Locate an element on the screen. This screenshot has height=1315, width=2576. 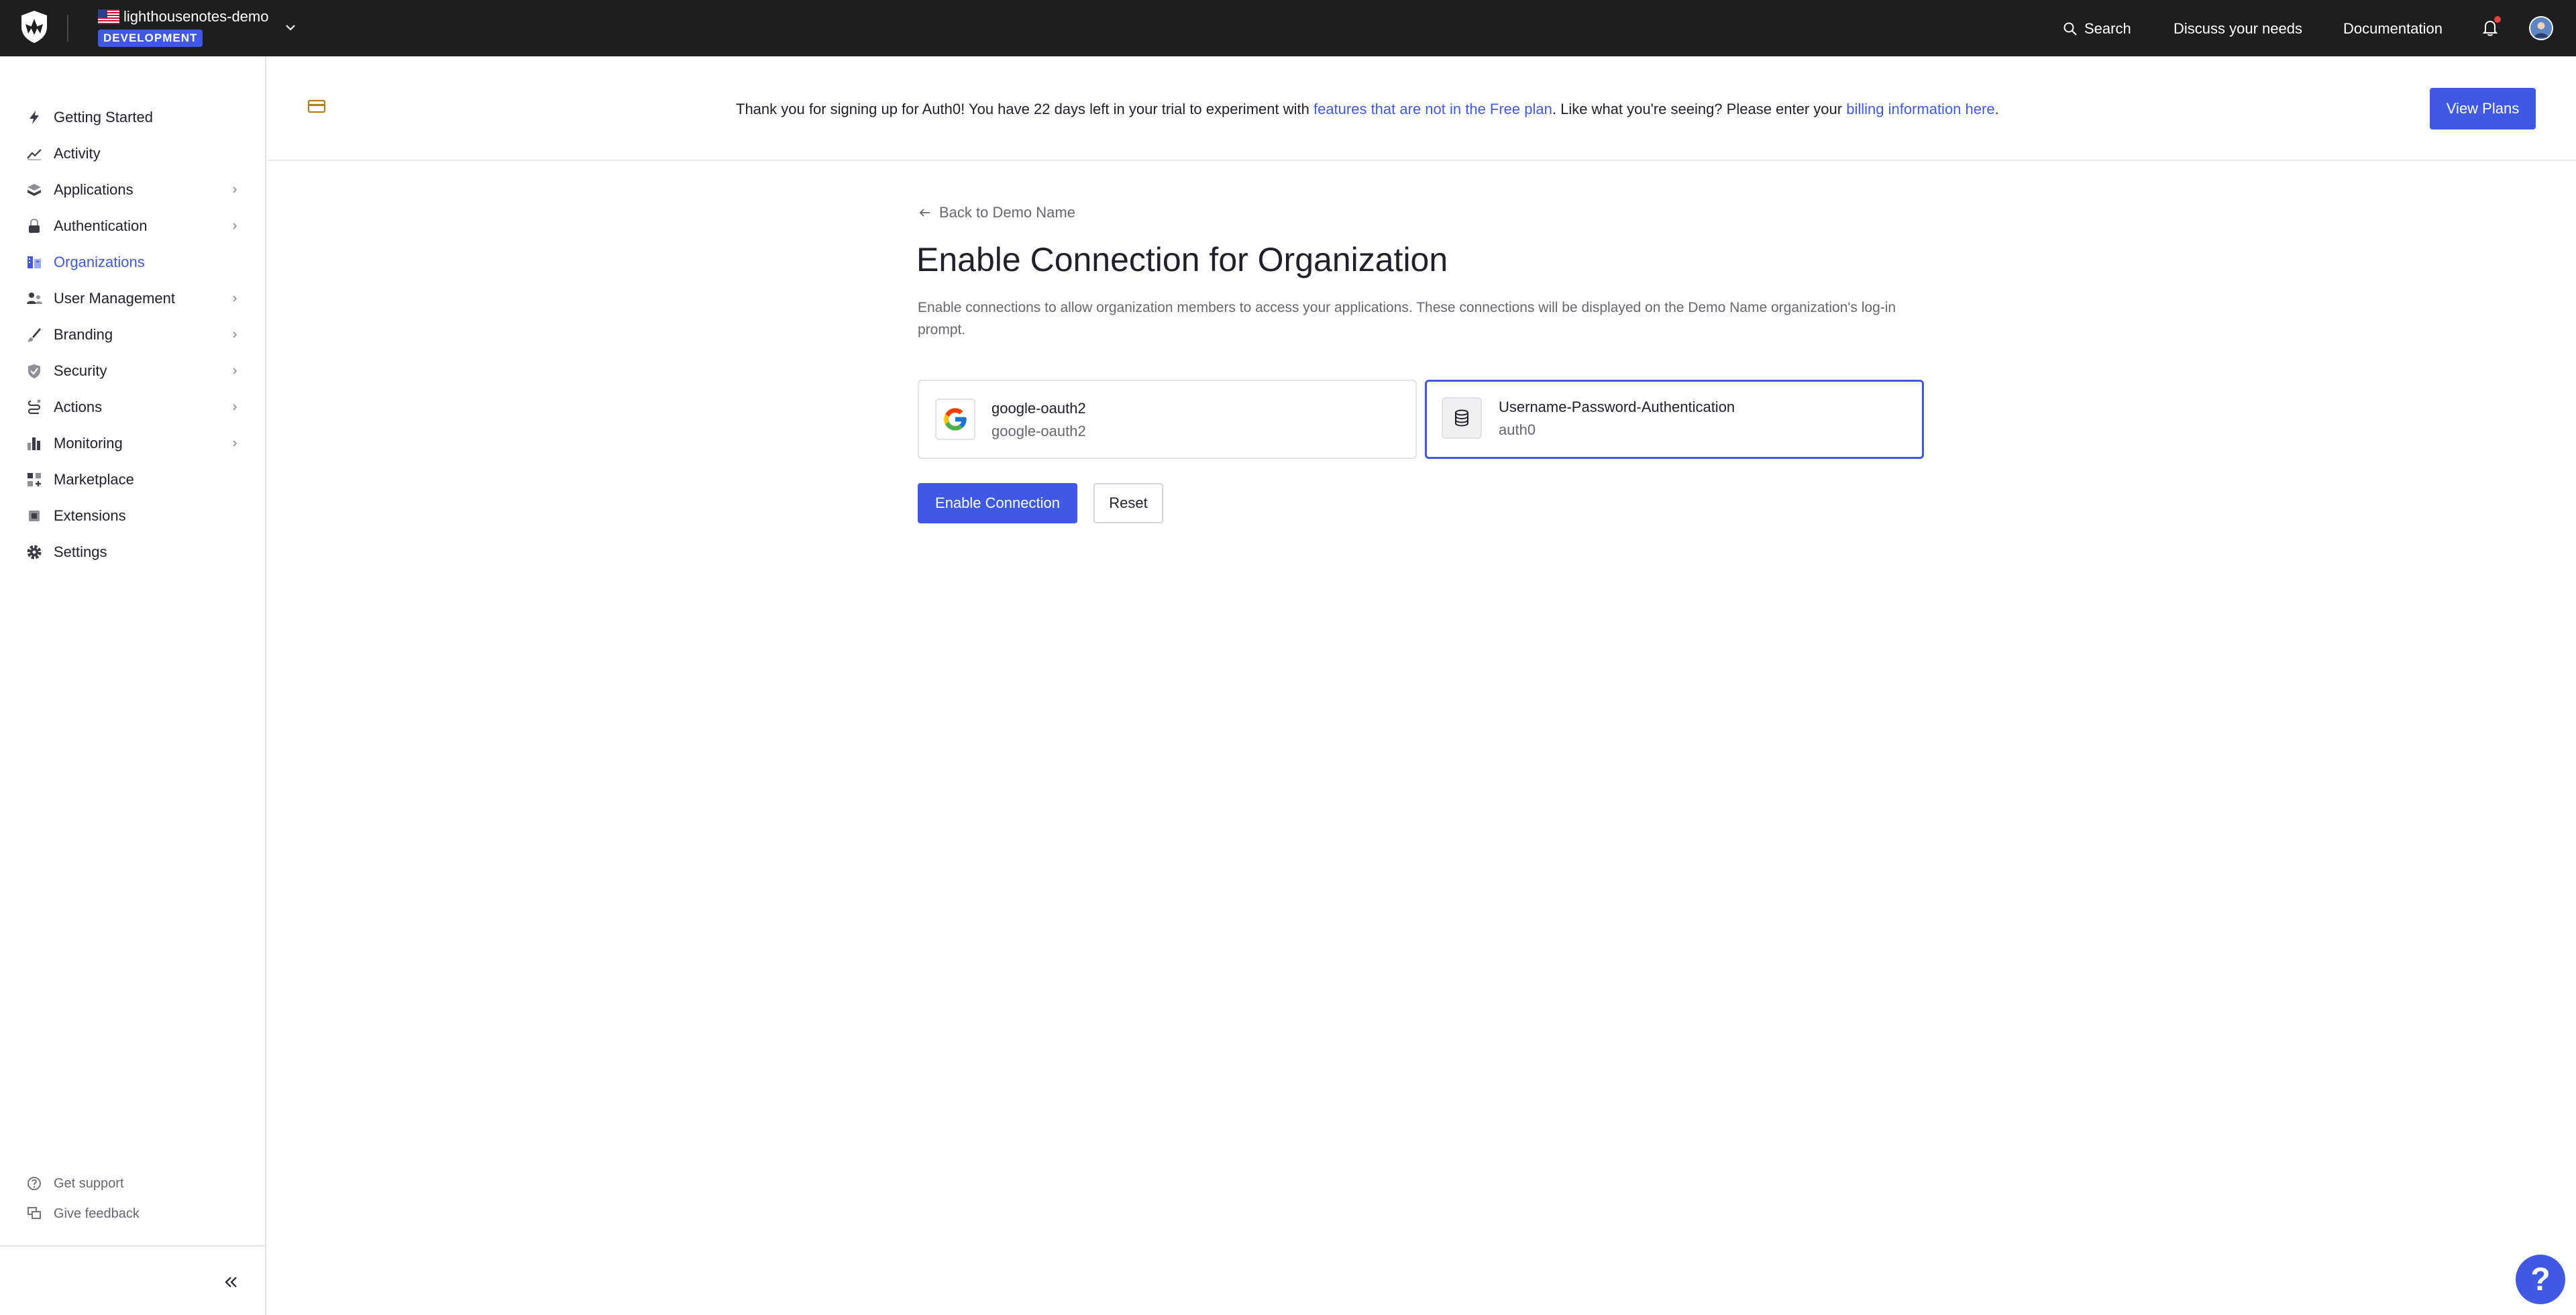
page-title: Enable Connection for Organization is located at coordinates (1182, 259).